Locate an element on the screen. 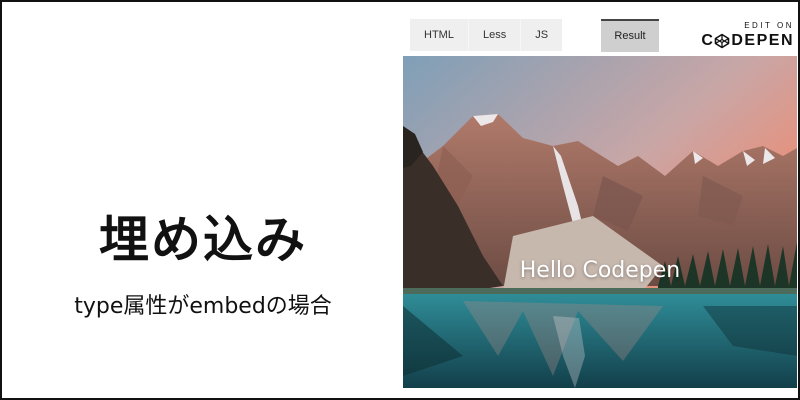 This screenshot has height=400, width=800. result-heading: Hello Codepen is located at coordinates (600, 270).